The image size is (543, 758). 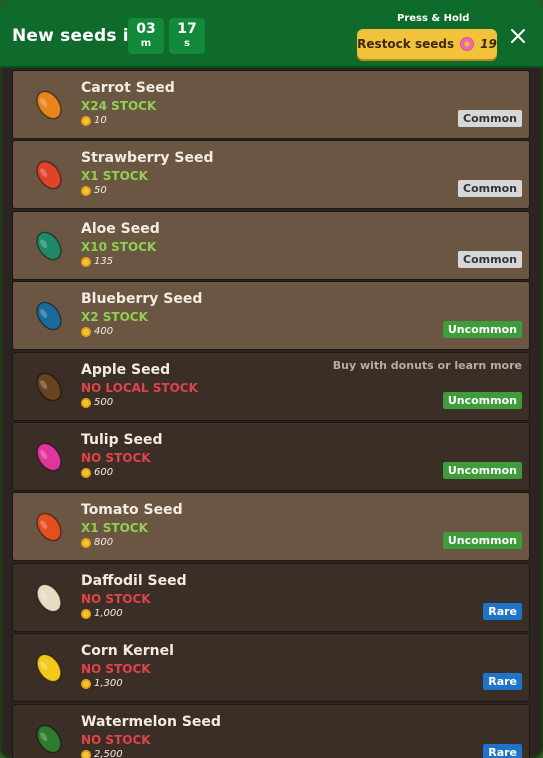 I want to click on seed-row: Tulip Seed NO STOCK 600 Uncommon, so click(x=271, y=456).